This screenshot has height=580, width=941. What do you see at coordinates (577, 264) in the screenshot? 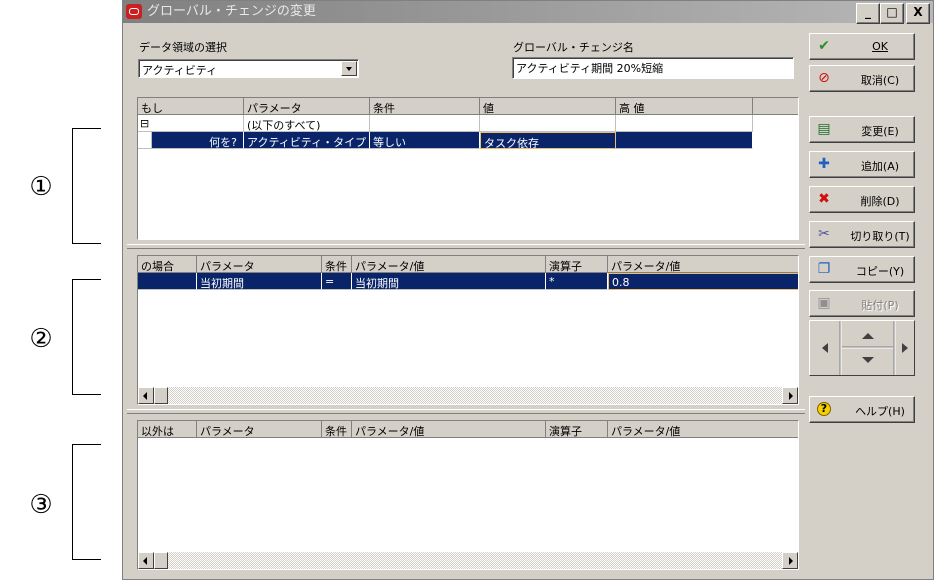
I see `then-header-operator: 演算子` at bounding box center [577, 264].